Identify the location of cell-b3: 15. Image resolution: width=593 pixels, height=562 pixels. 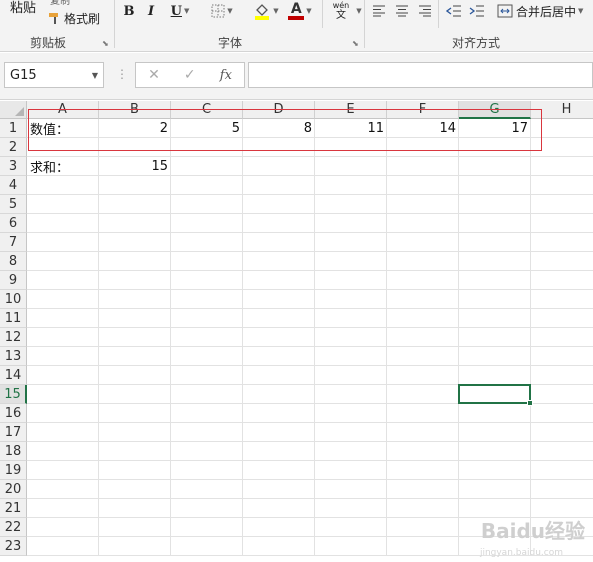
(135, 166).